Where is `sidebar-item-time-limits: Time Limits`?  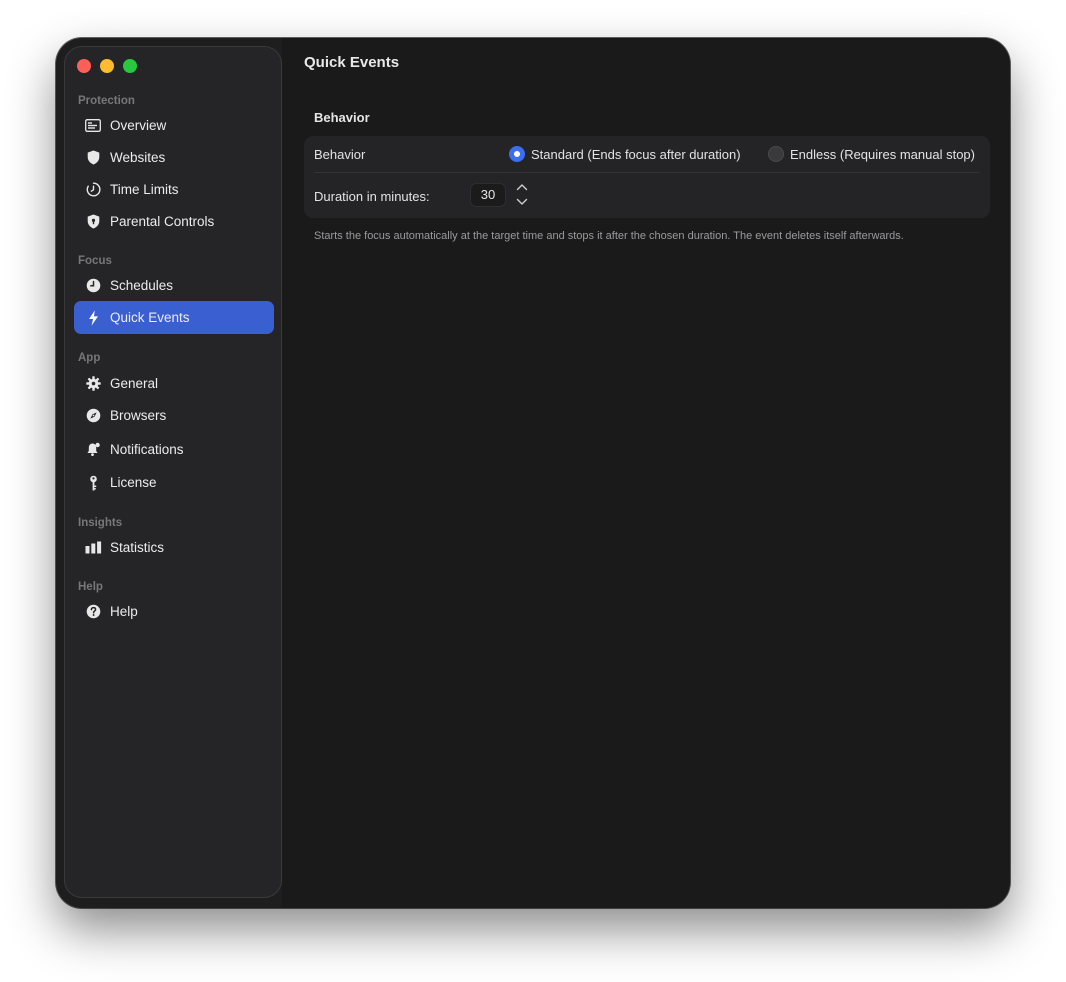
sidebar-item-time-limits: Time Limits is located at coordinates (174, 189).